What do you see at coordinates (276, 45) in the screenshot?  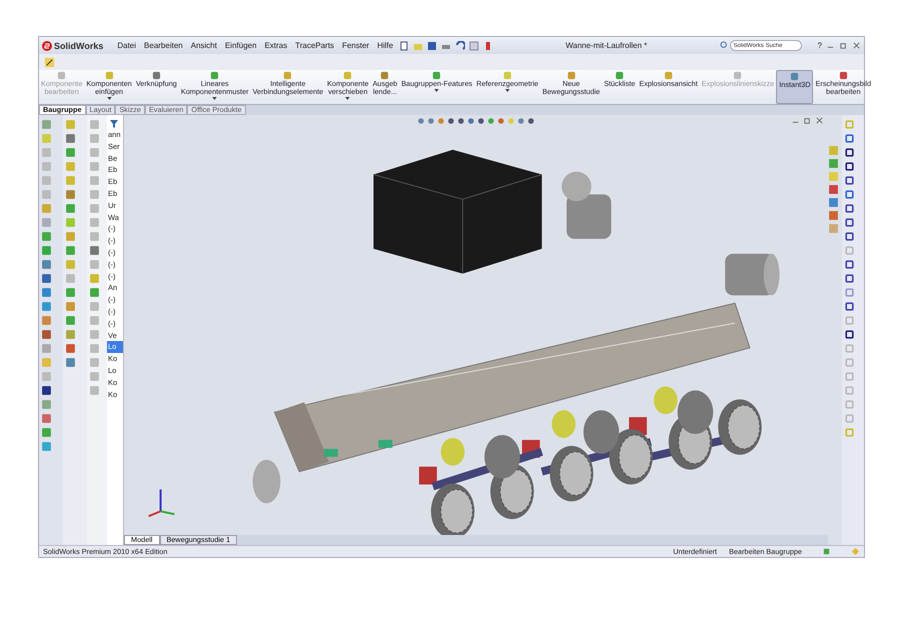 I see `menu-item: Extras` at bounding box center [276, 45].